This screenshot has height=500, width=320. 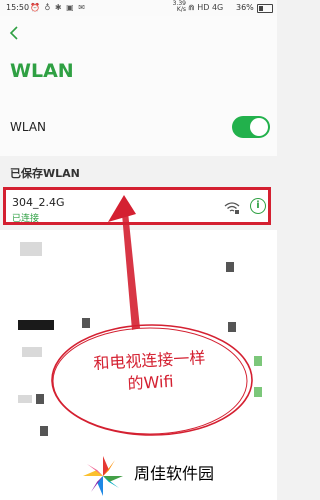 What do you see at coordinates (179, 6) in the screenshot?
I see `network-speed: 3.39 K/s` at bounding box center [179, 6].